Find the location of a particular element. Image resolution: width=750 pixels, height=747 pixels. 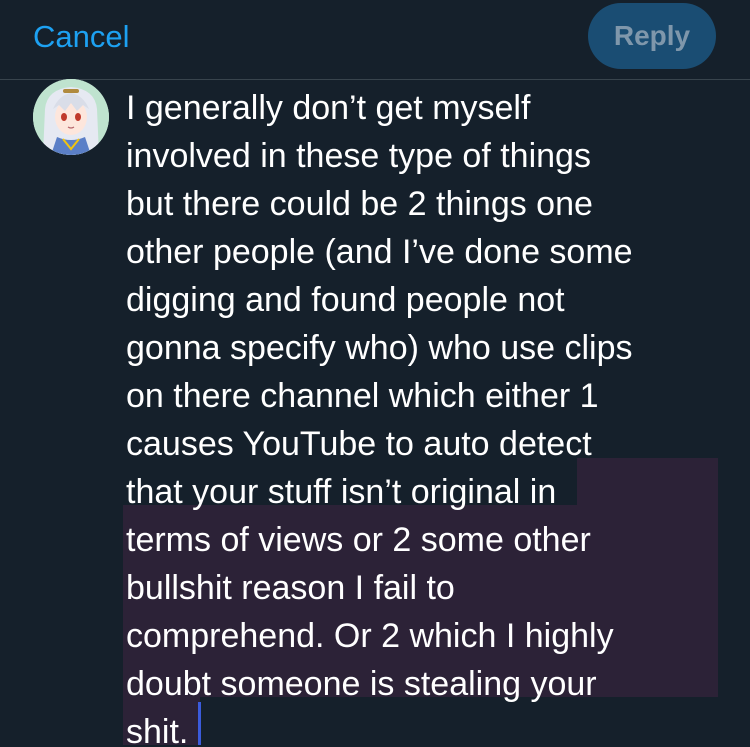

text-line: but there could be 2 things one is located at coordinates (359, 204).